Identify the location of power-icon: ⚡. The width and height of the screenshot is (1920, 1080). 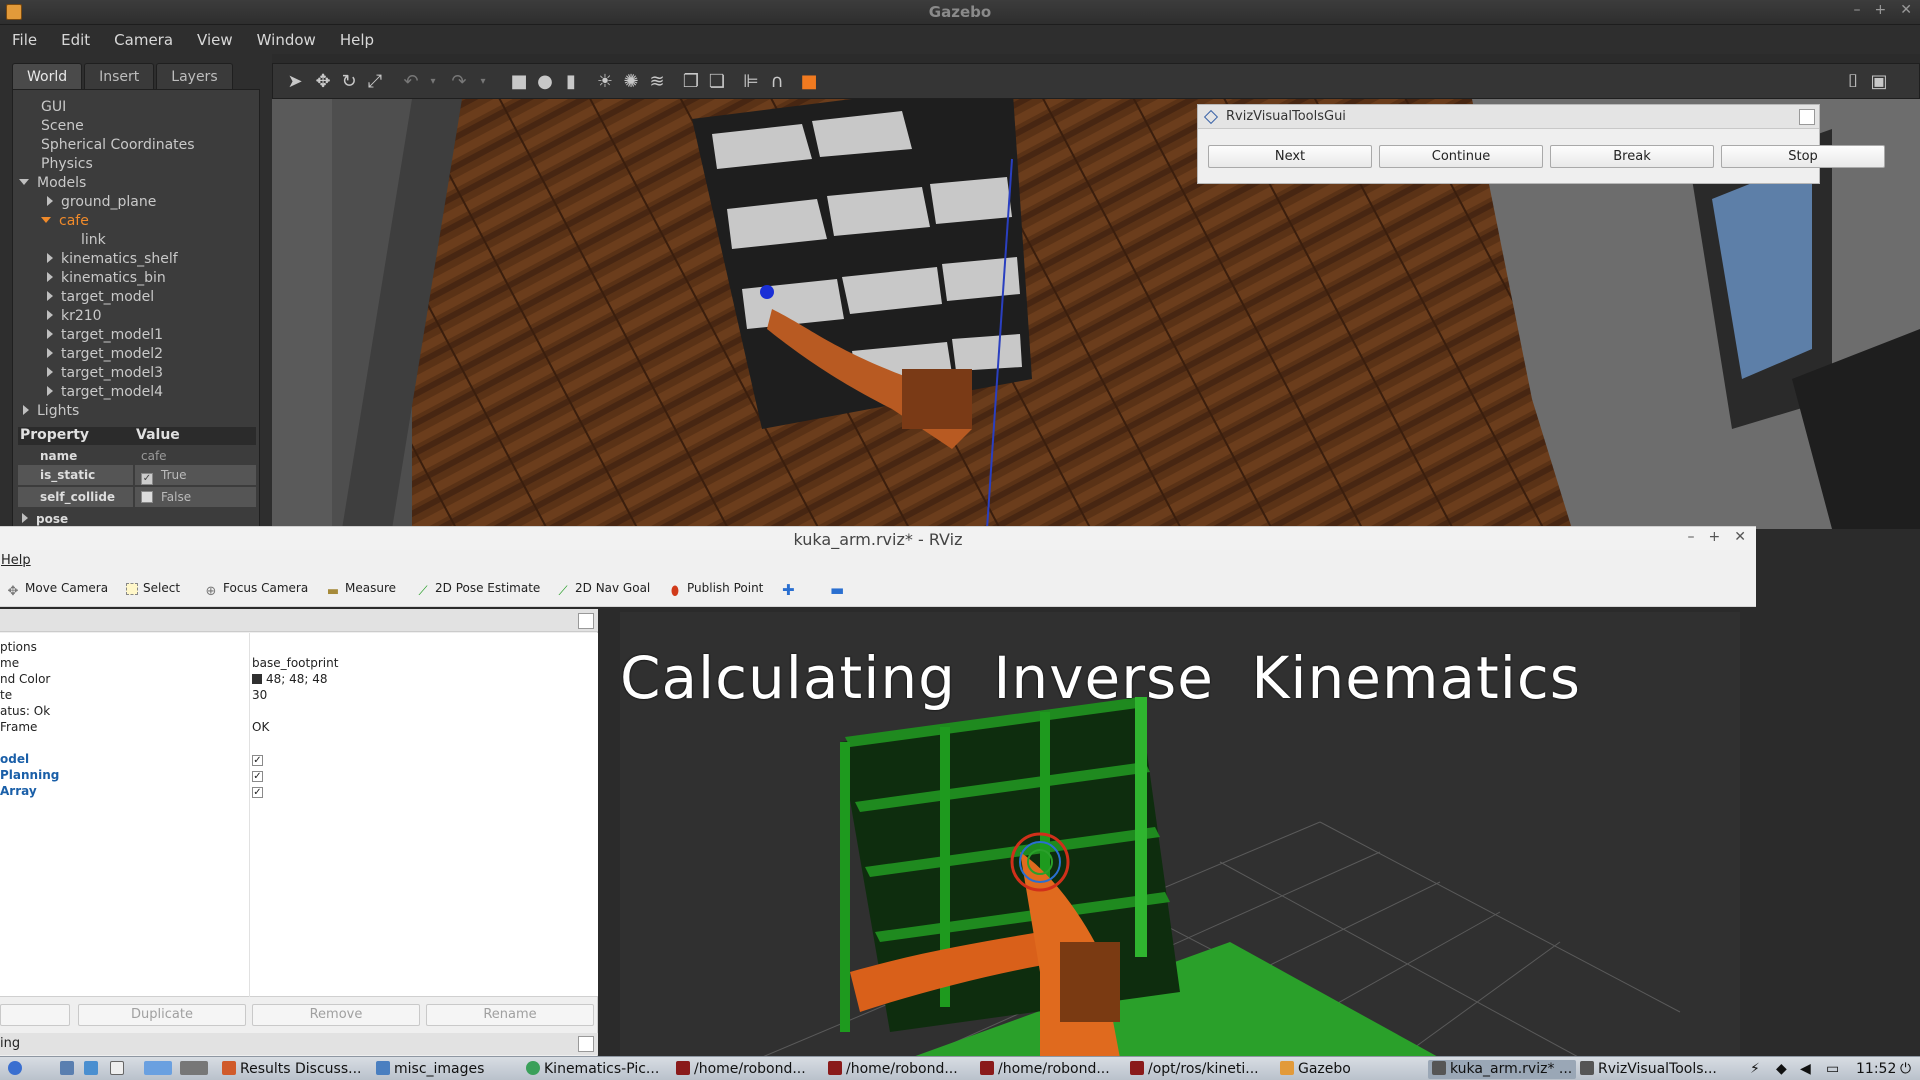
(1755, 1069).